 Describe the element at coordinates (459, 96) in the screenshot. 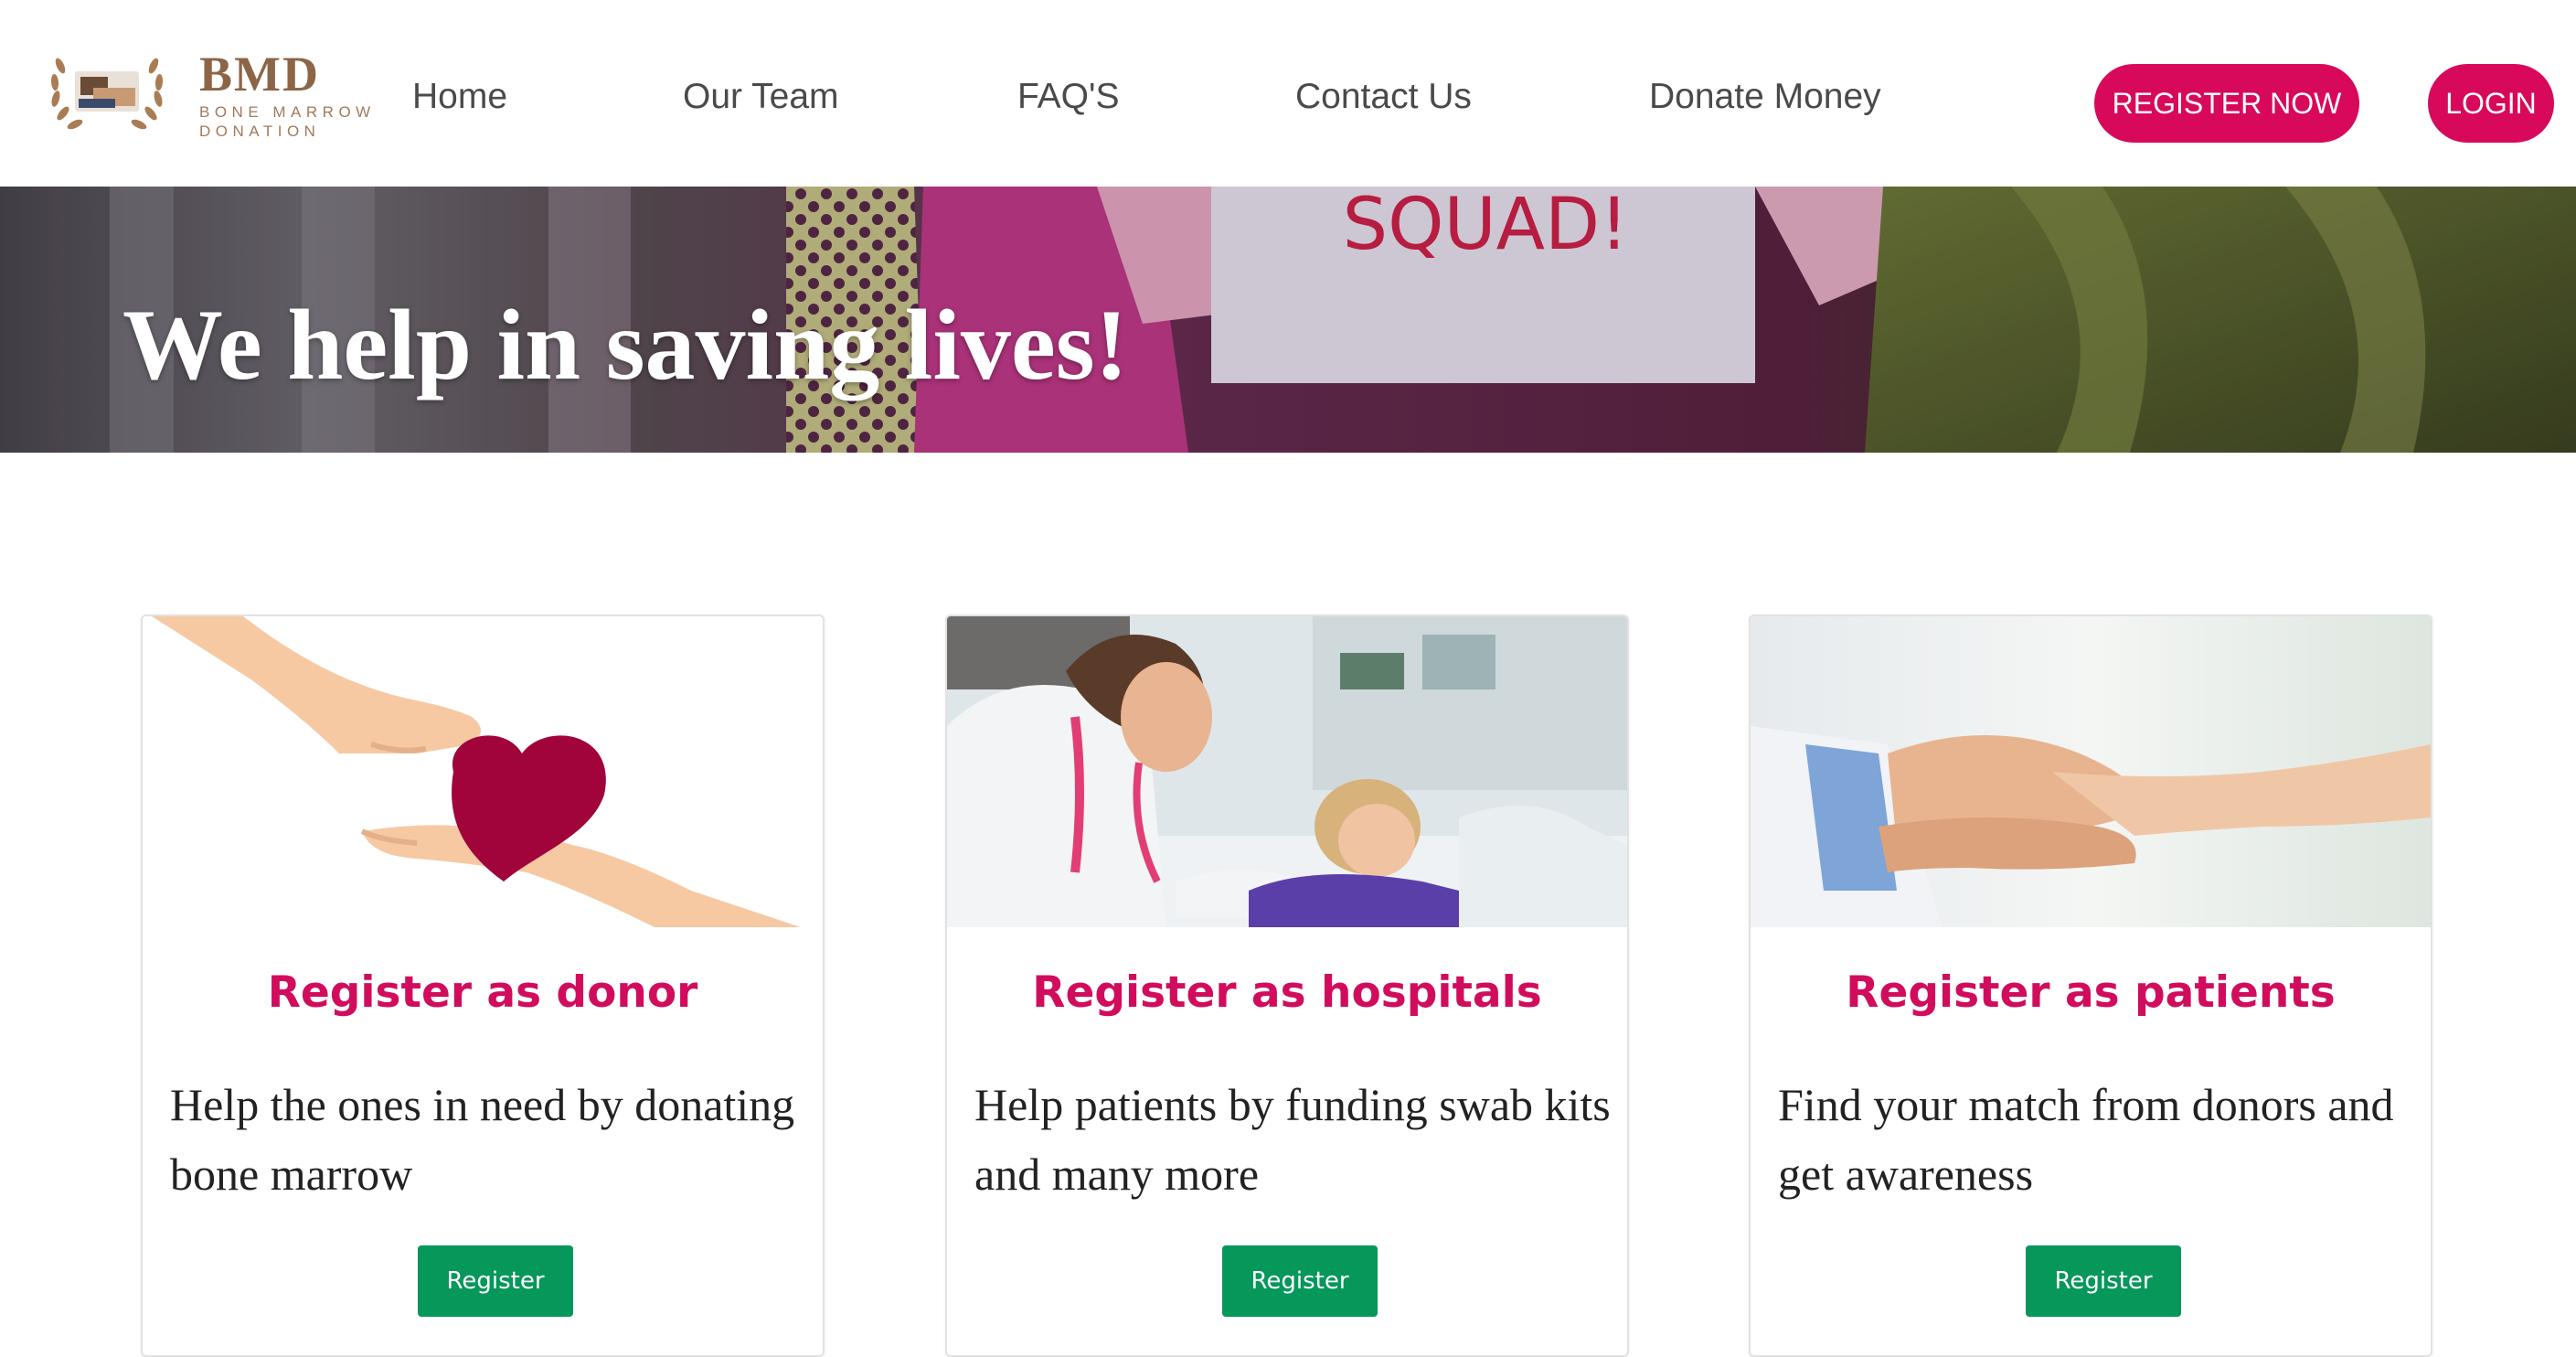

I see `nav-home: Home` at that location.